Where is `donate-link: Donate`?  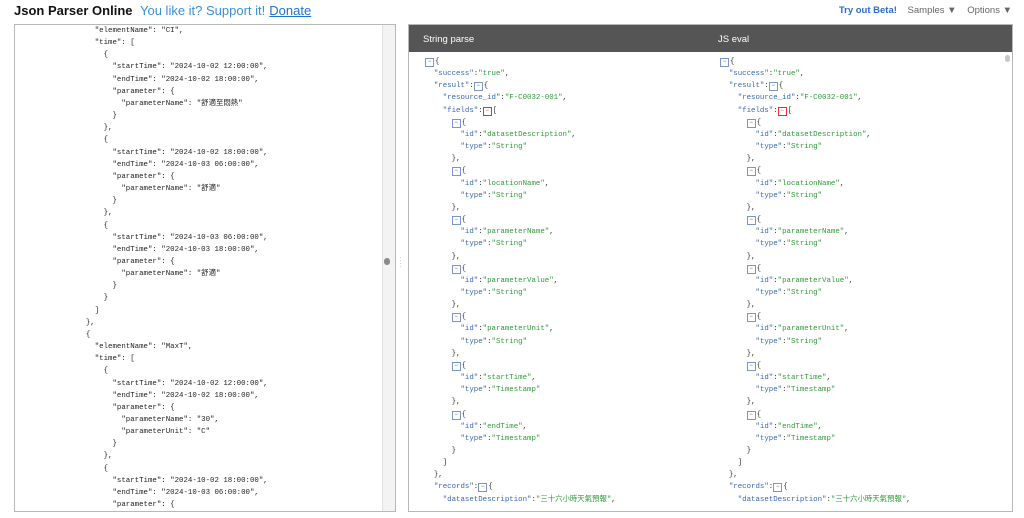 donate-link: Donate is located at coordinates (290, 10).